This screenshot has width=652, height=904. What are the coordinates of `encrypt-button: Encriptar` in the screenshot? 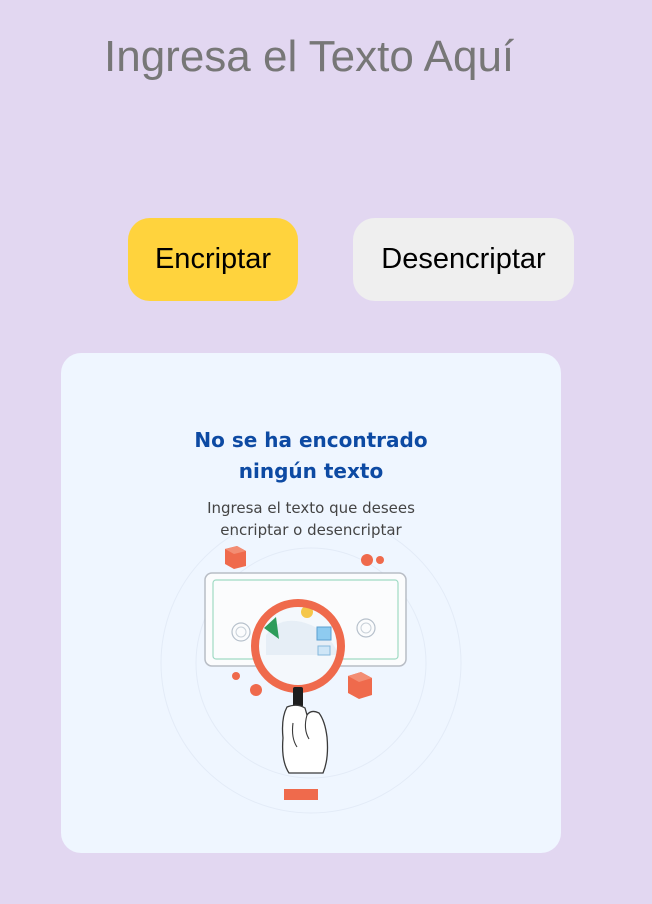 It's located at (213, 259).